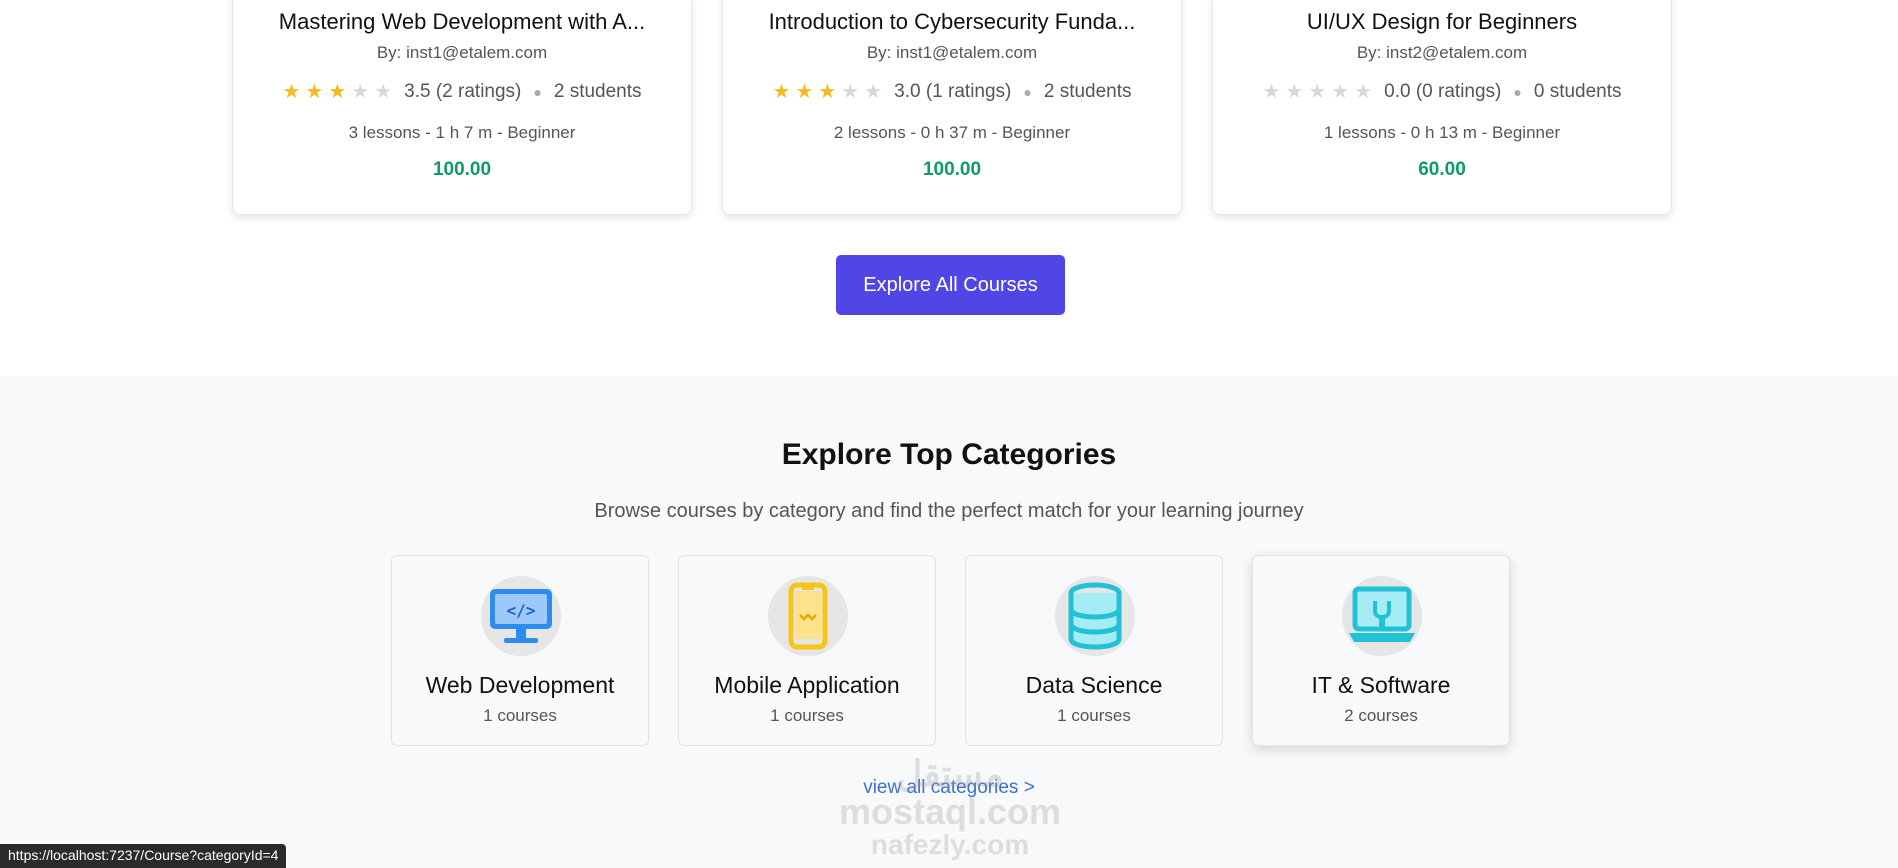 The image size is (1898, 868). What do you see at coordinates (1094, 685) in the screenshot?
I see `category-name: Data Science` at bounding box center [1094, 685].